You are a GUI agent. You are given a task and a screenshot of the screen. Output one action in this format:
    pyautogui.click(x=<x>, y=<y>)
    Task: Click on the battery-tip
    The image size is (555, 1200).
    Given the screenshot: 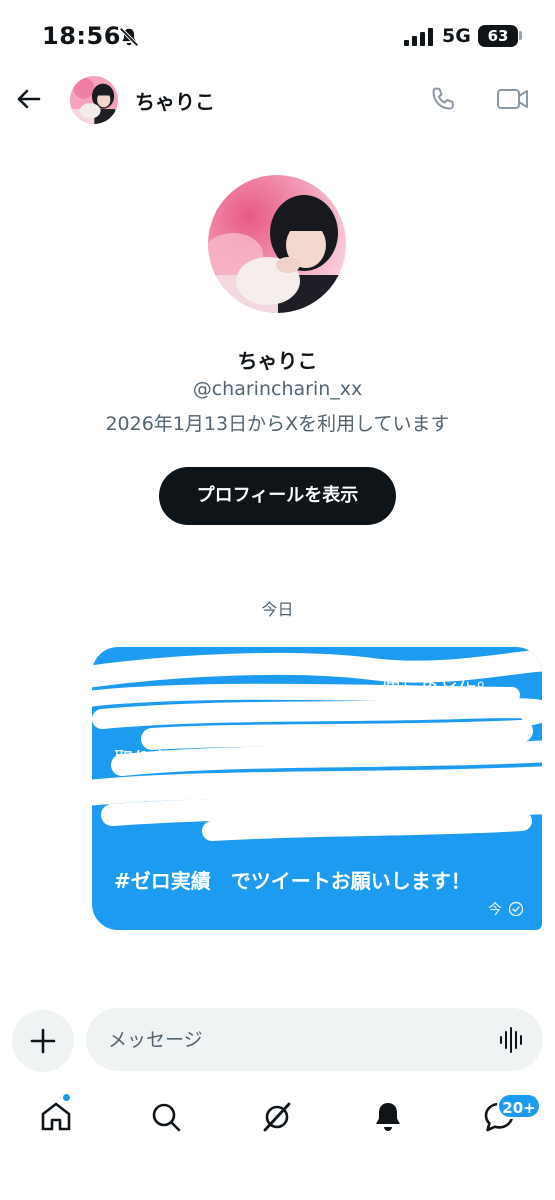 What is the action you would take?
    pyautogui.click(x=520, y=35)
    